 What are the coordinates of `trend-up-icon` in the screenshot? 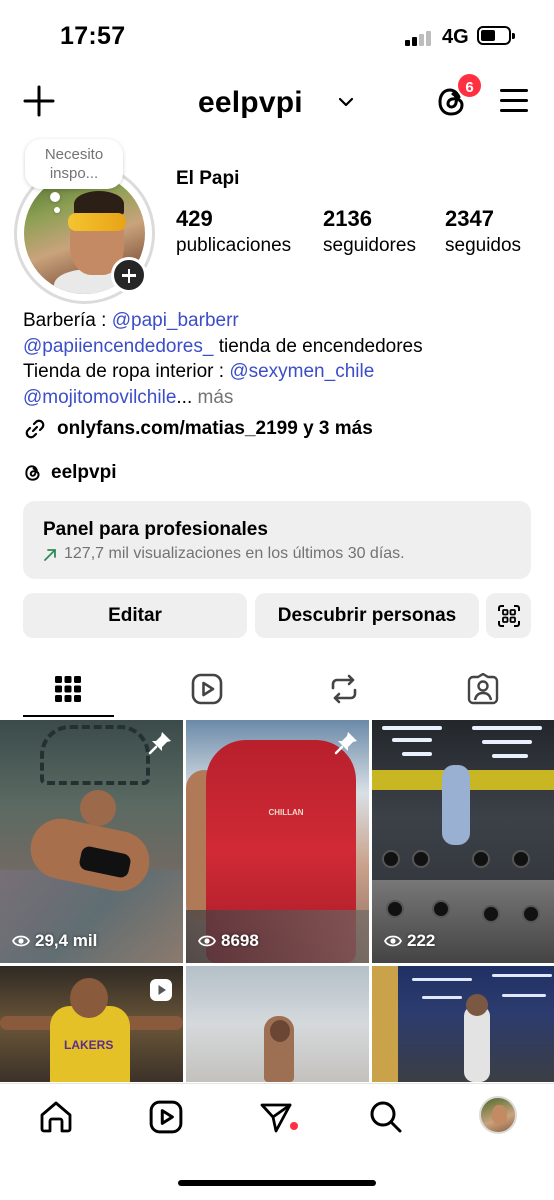 It's located at (50, 554).